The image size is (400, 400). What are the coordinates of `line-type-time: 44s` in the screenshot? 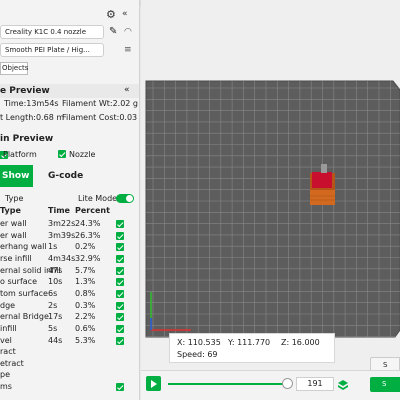 It's located at (55, 340).